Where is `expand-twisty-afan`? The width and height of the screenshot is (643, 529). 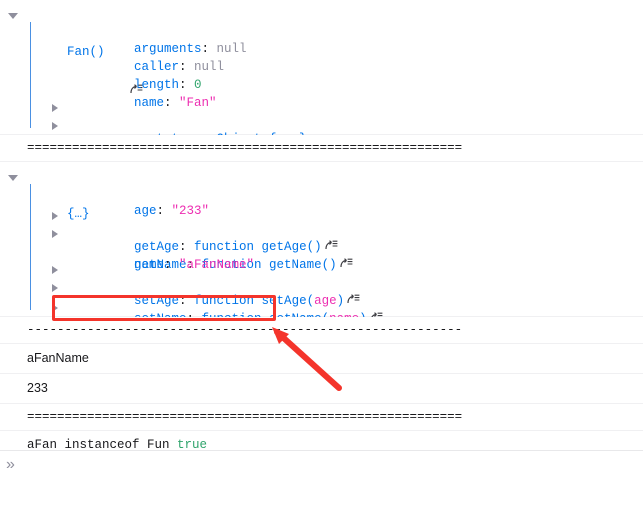 expand-twisty-afan is located at coordinates (14, 175).